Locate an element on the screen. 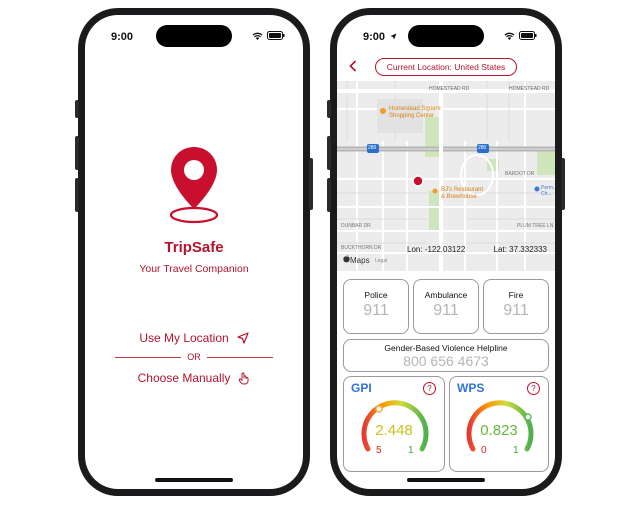  helpline-number: 800 656 4673 is located at coordinates (446, 361).